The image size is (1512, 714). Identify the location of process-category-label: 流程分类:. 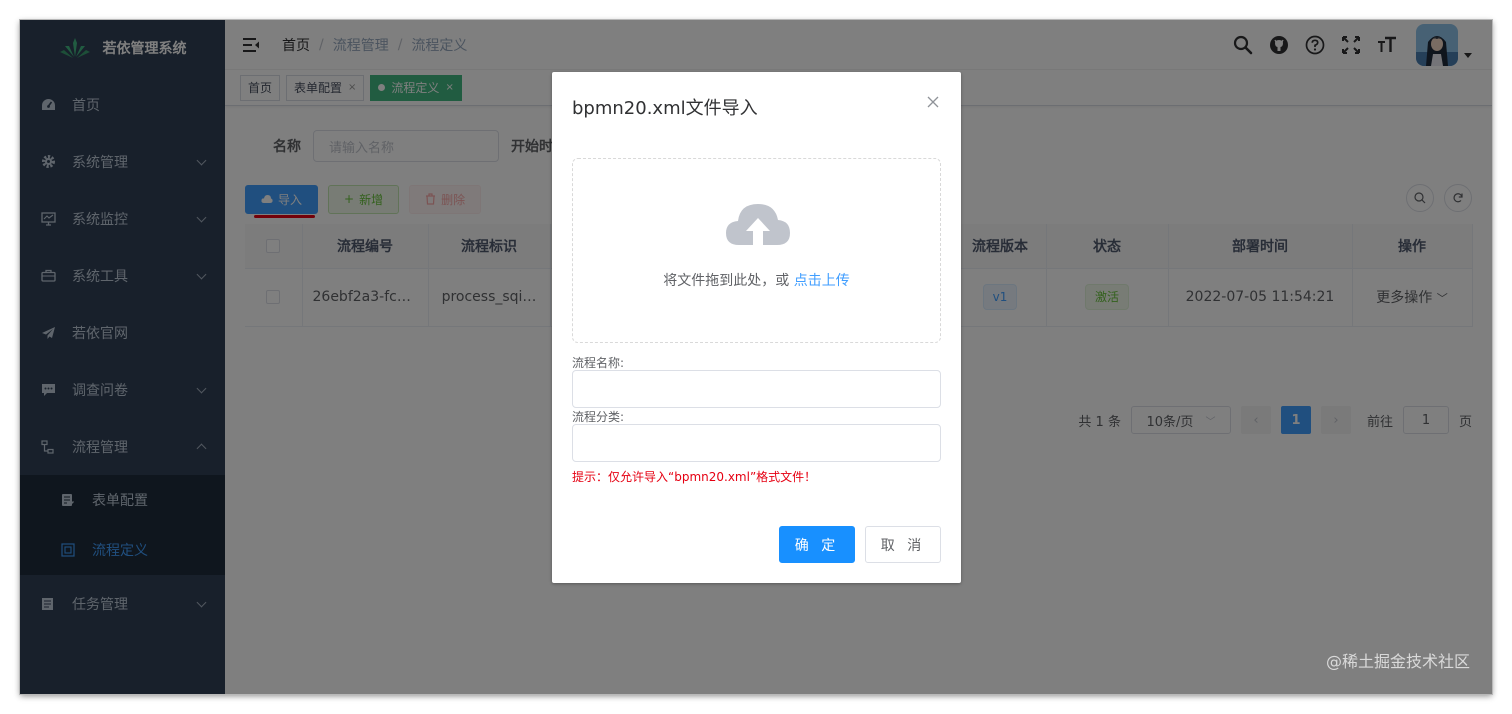
(598, 417).